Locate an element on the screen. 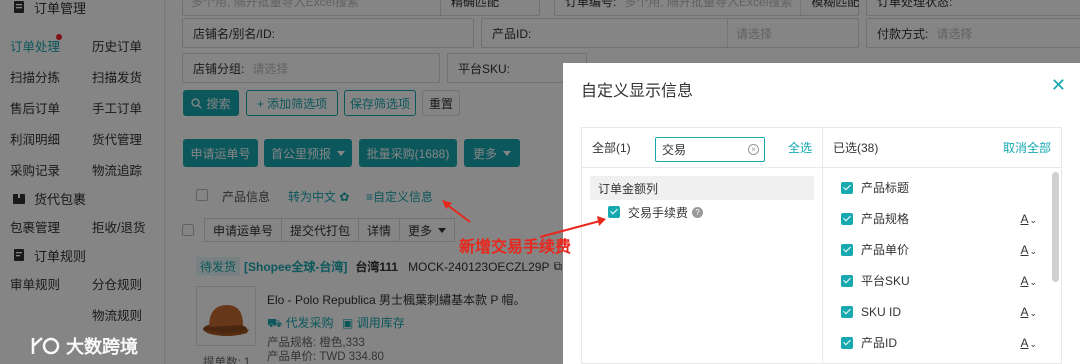 This screenshot has height=364, width=1080. clear-icon: × is located at coordinates (753, 149).